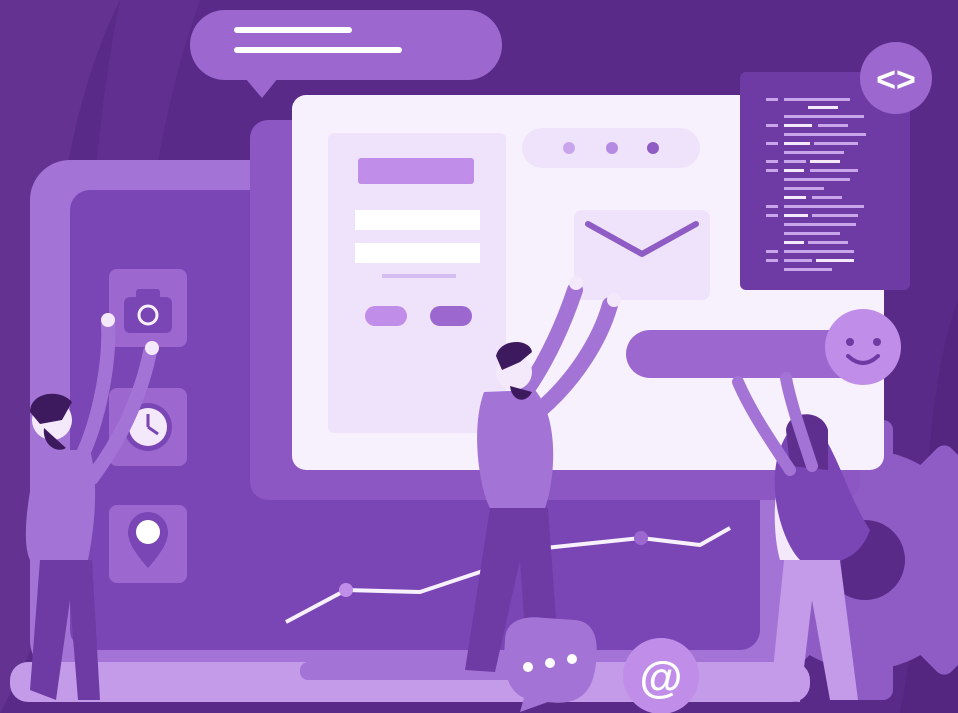 The image size is (958, 713). Describe the element at coordinates (451, 316) in the screenshot. I see `form-button-right` at that location.